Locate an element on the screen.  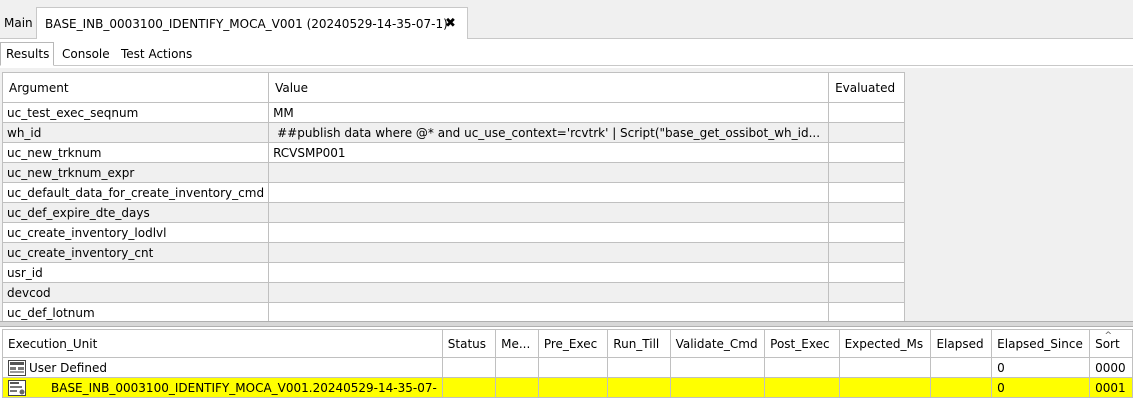
table-row: usr_id is located at coordinates (453, 272).